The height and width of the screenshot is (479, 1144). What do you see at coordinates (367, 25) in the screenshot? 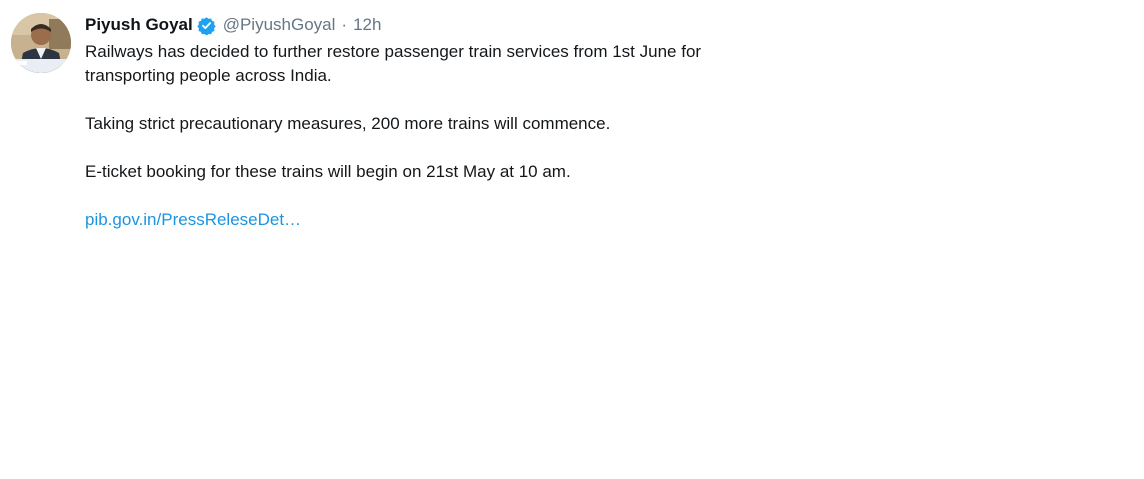
I see `timestamp: 12h` at bounding box center [367, 25].